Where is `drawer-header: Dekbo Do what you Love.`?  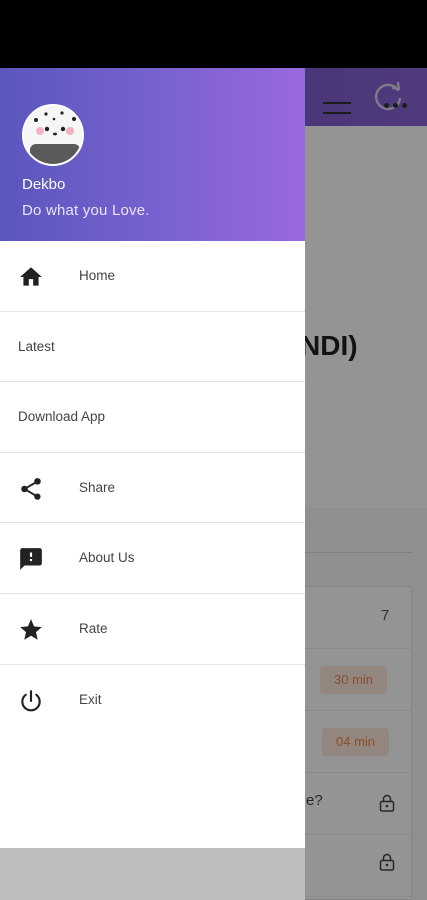 drawer-header: Dekbo Do what you Love. is located at coordinates (152, 154).